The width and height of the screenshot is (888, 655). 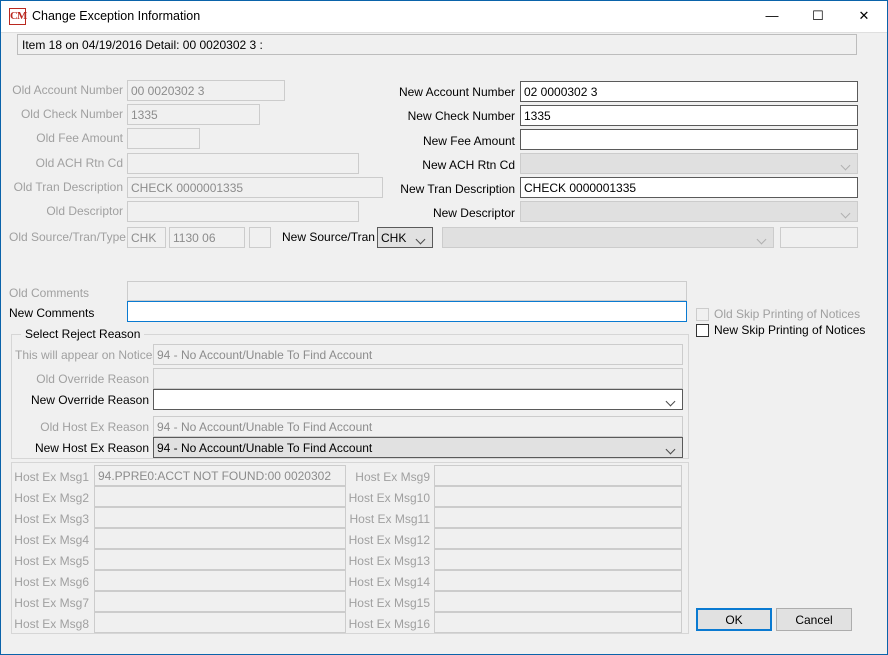 What do you see at coordinates (392, 477) in the screenshot?
I see `label-host-ex-msg9: Host Ex Msg9` at bounding box center [392, 477].